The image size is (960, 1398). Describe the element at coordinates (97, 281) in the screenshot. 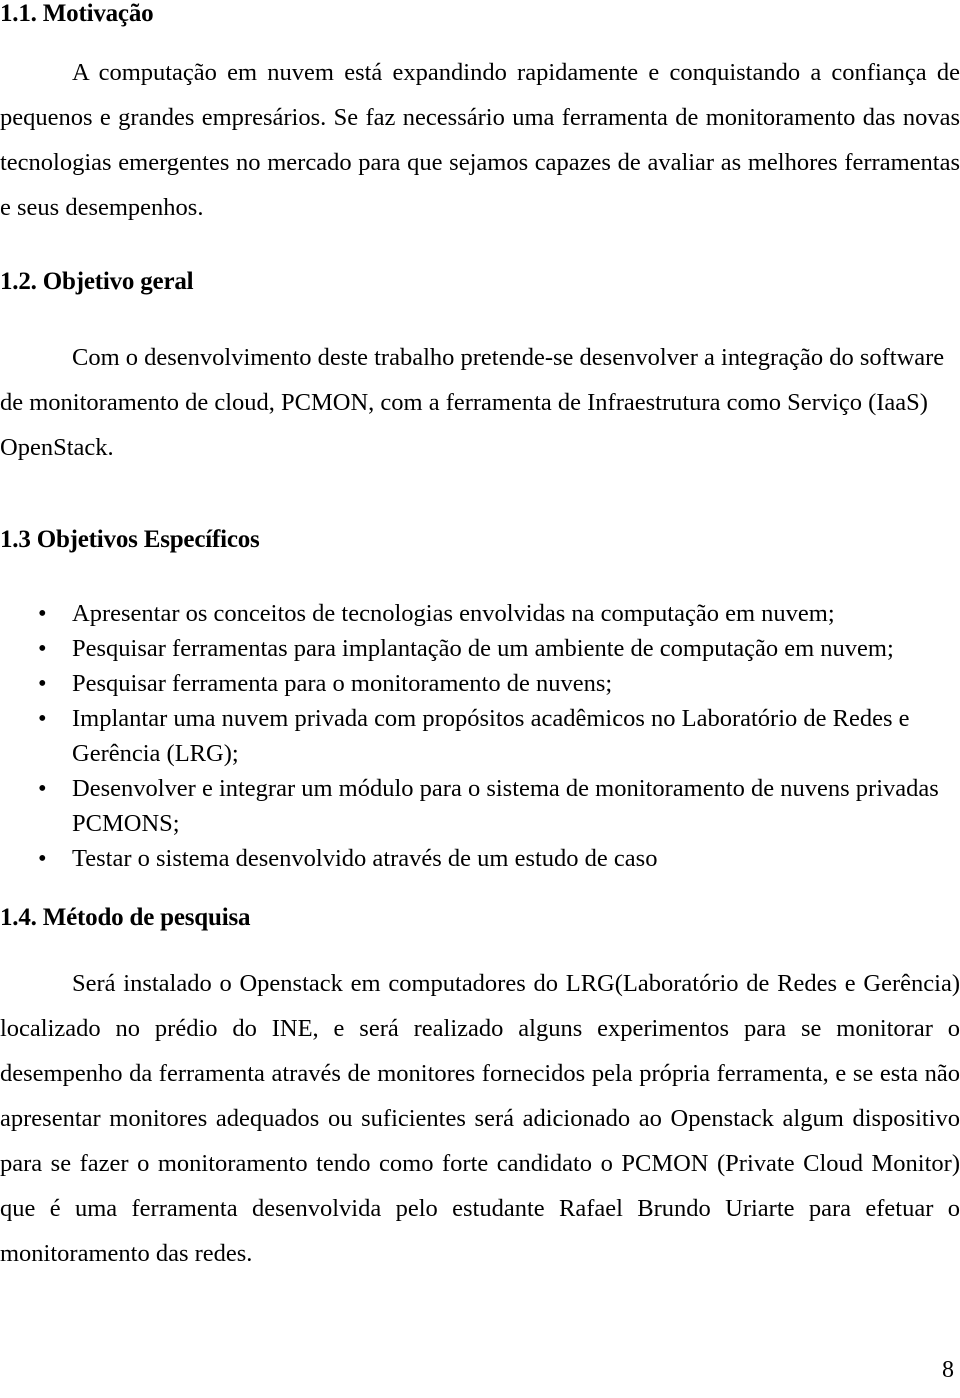

I see `section-heading-objetivo-geral: 1.2. Objetivo geral` at that location.